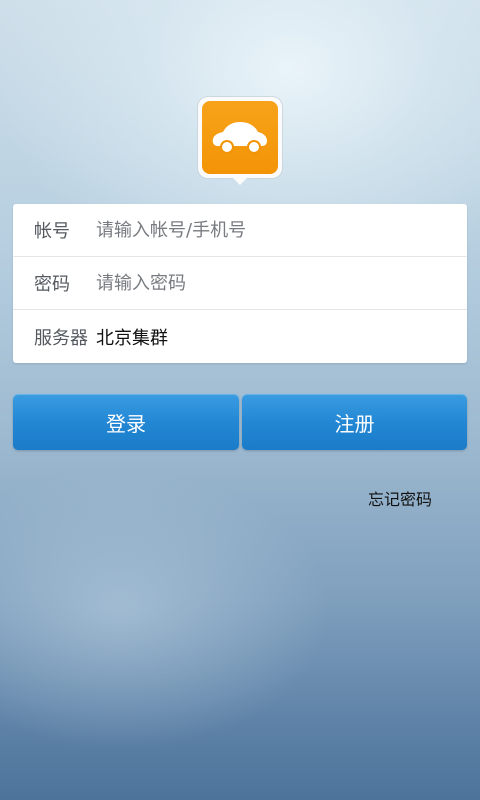  Describe the element at coordinates (354, 422) in the screenshot. I see `register-button: 注册` at that location.